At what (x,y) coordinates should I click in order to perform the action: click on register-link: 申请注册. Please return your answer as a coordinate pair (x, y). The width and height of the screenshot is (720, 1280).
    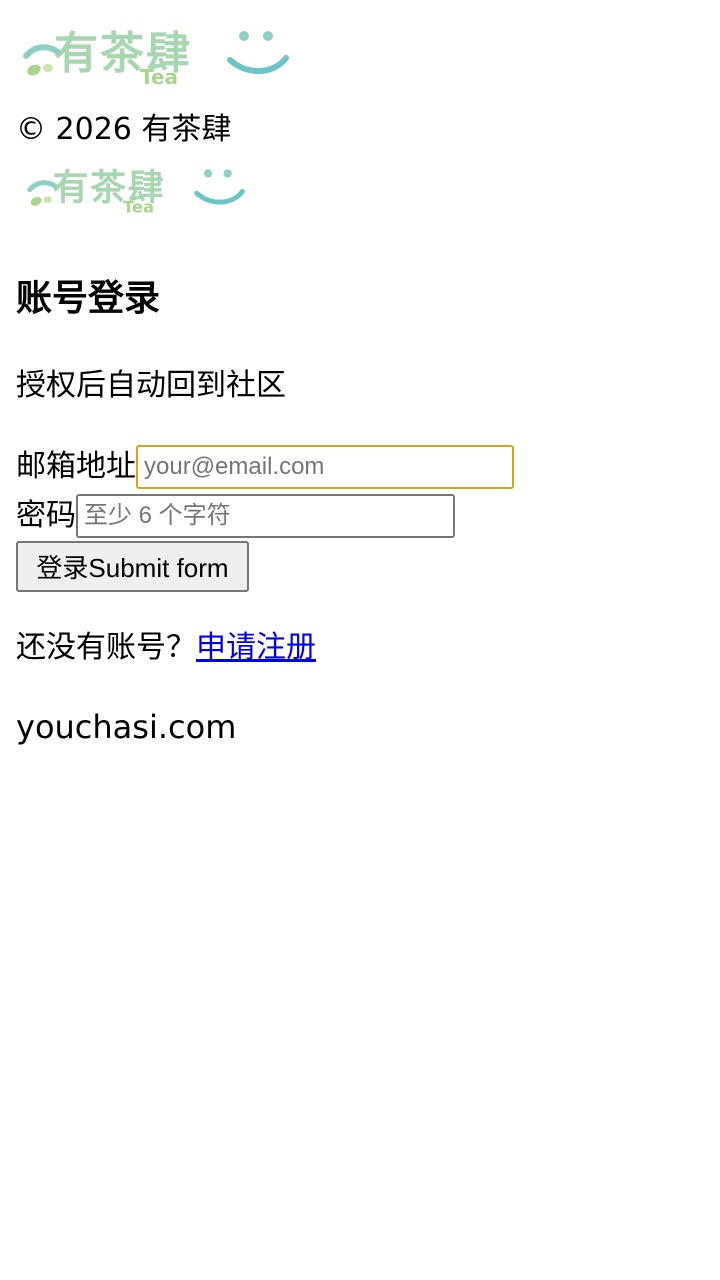
    Looking at the image, I should click on (256, 647).